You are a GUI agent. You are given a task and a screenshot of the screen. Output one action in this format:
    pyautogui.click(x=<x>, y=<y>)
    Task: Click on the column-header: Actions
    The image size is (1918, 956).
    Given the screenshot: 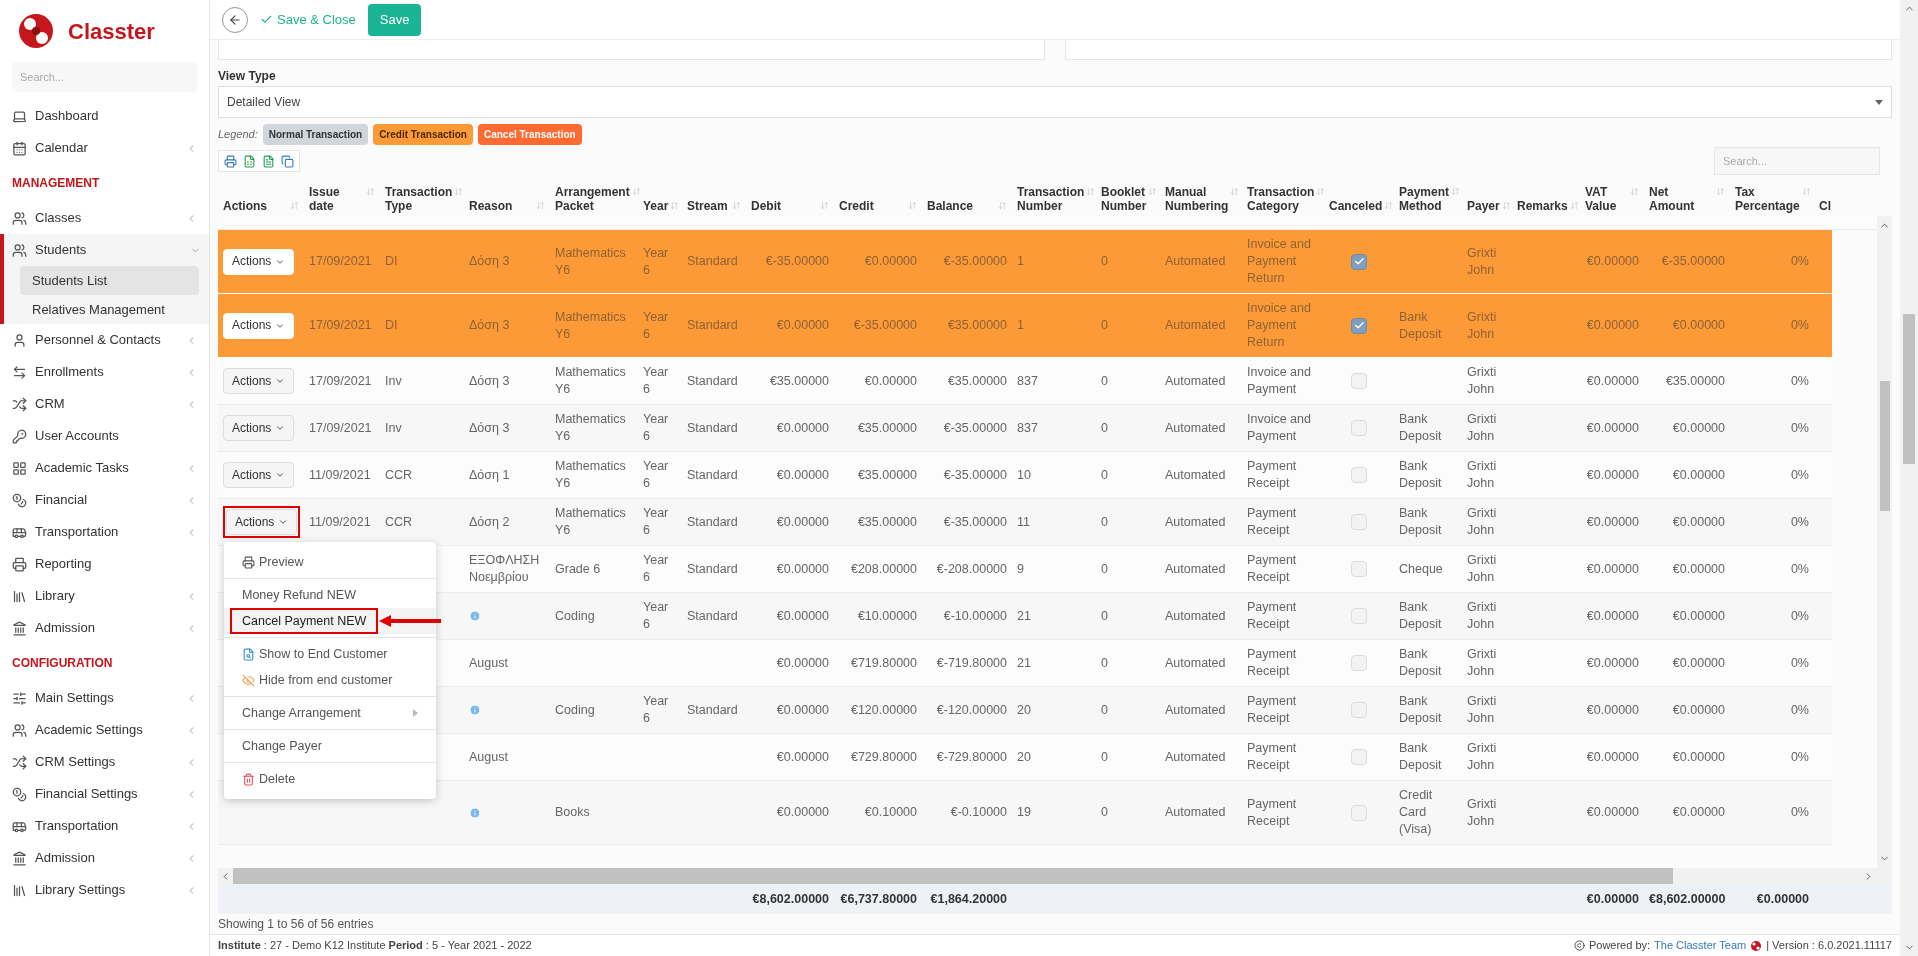 What is the action you would take?
    pyautogui.click(x=245, y=206)
    